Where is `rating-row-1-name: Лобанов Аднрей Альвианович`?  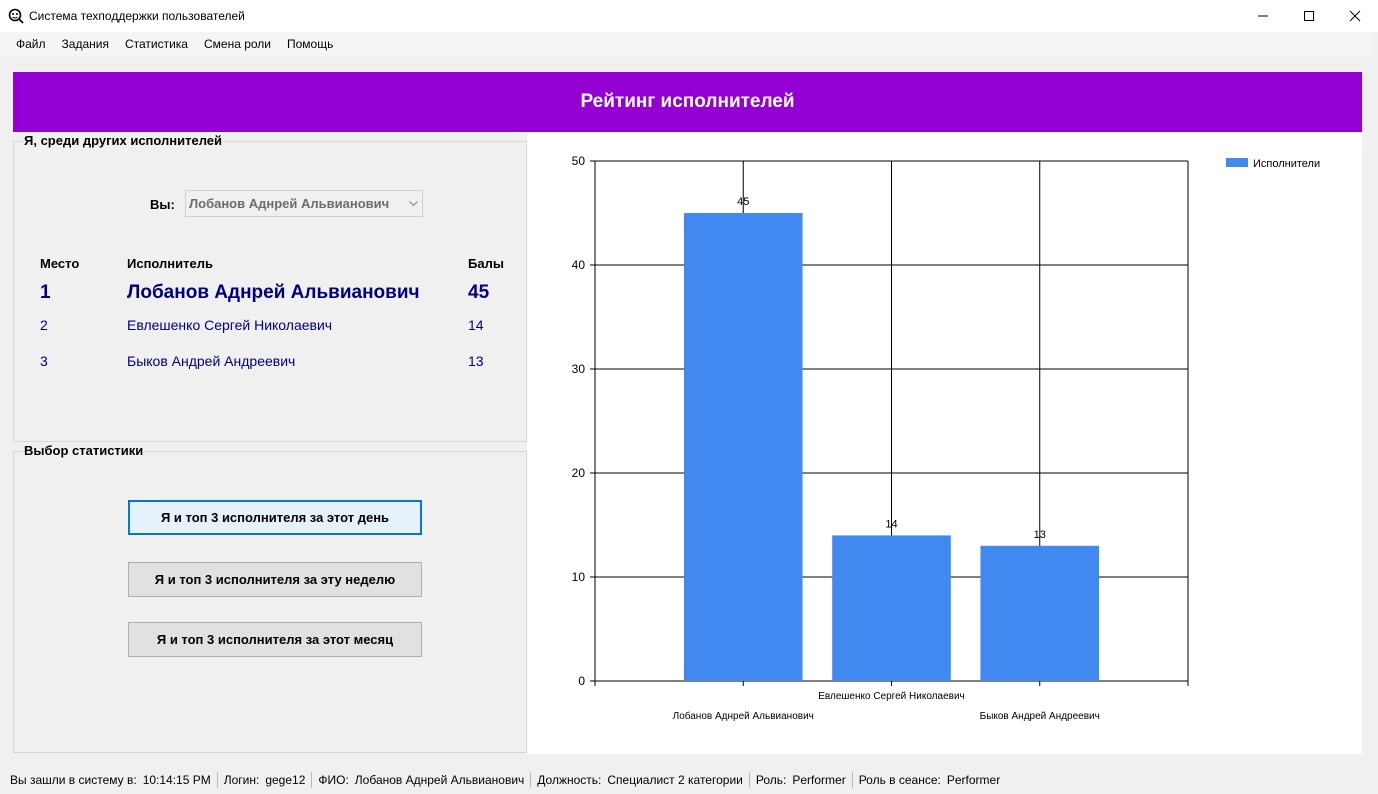
rating-row-1-name: Лобанов Аднрей Альвианович is located at coordinates (273, 292).